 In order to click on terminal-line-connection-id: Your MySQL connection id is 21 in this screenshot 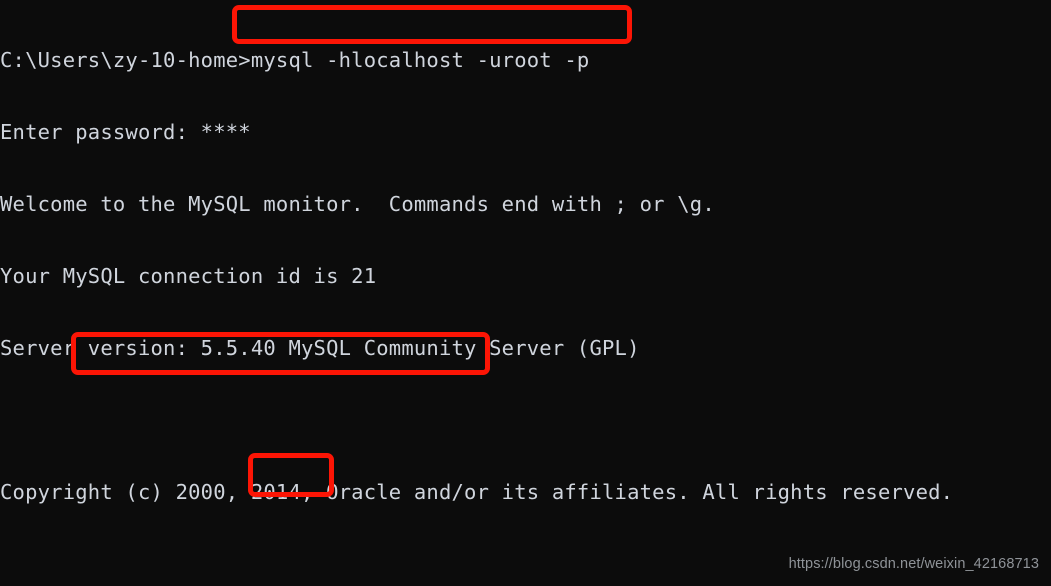, I will do `click(188, 276)`.